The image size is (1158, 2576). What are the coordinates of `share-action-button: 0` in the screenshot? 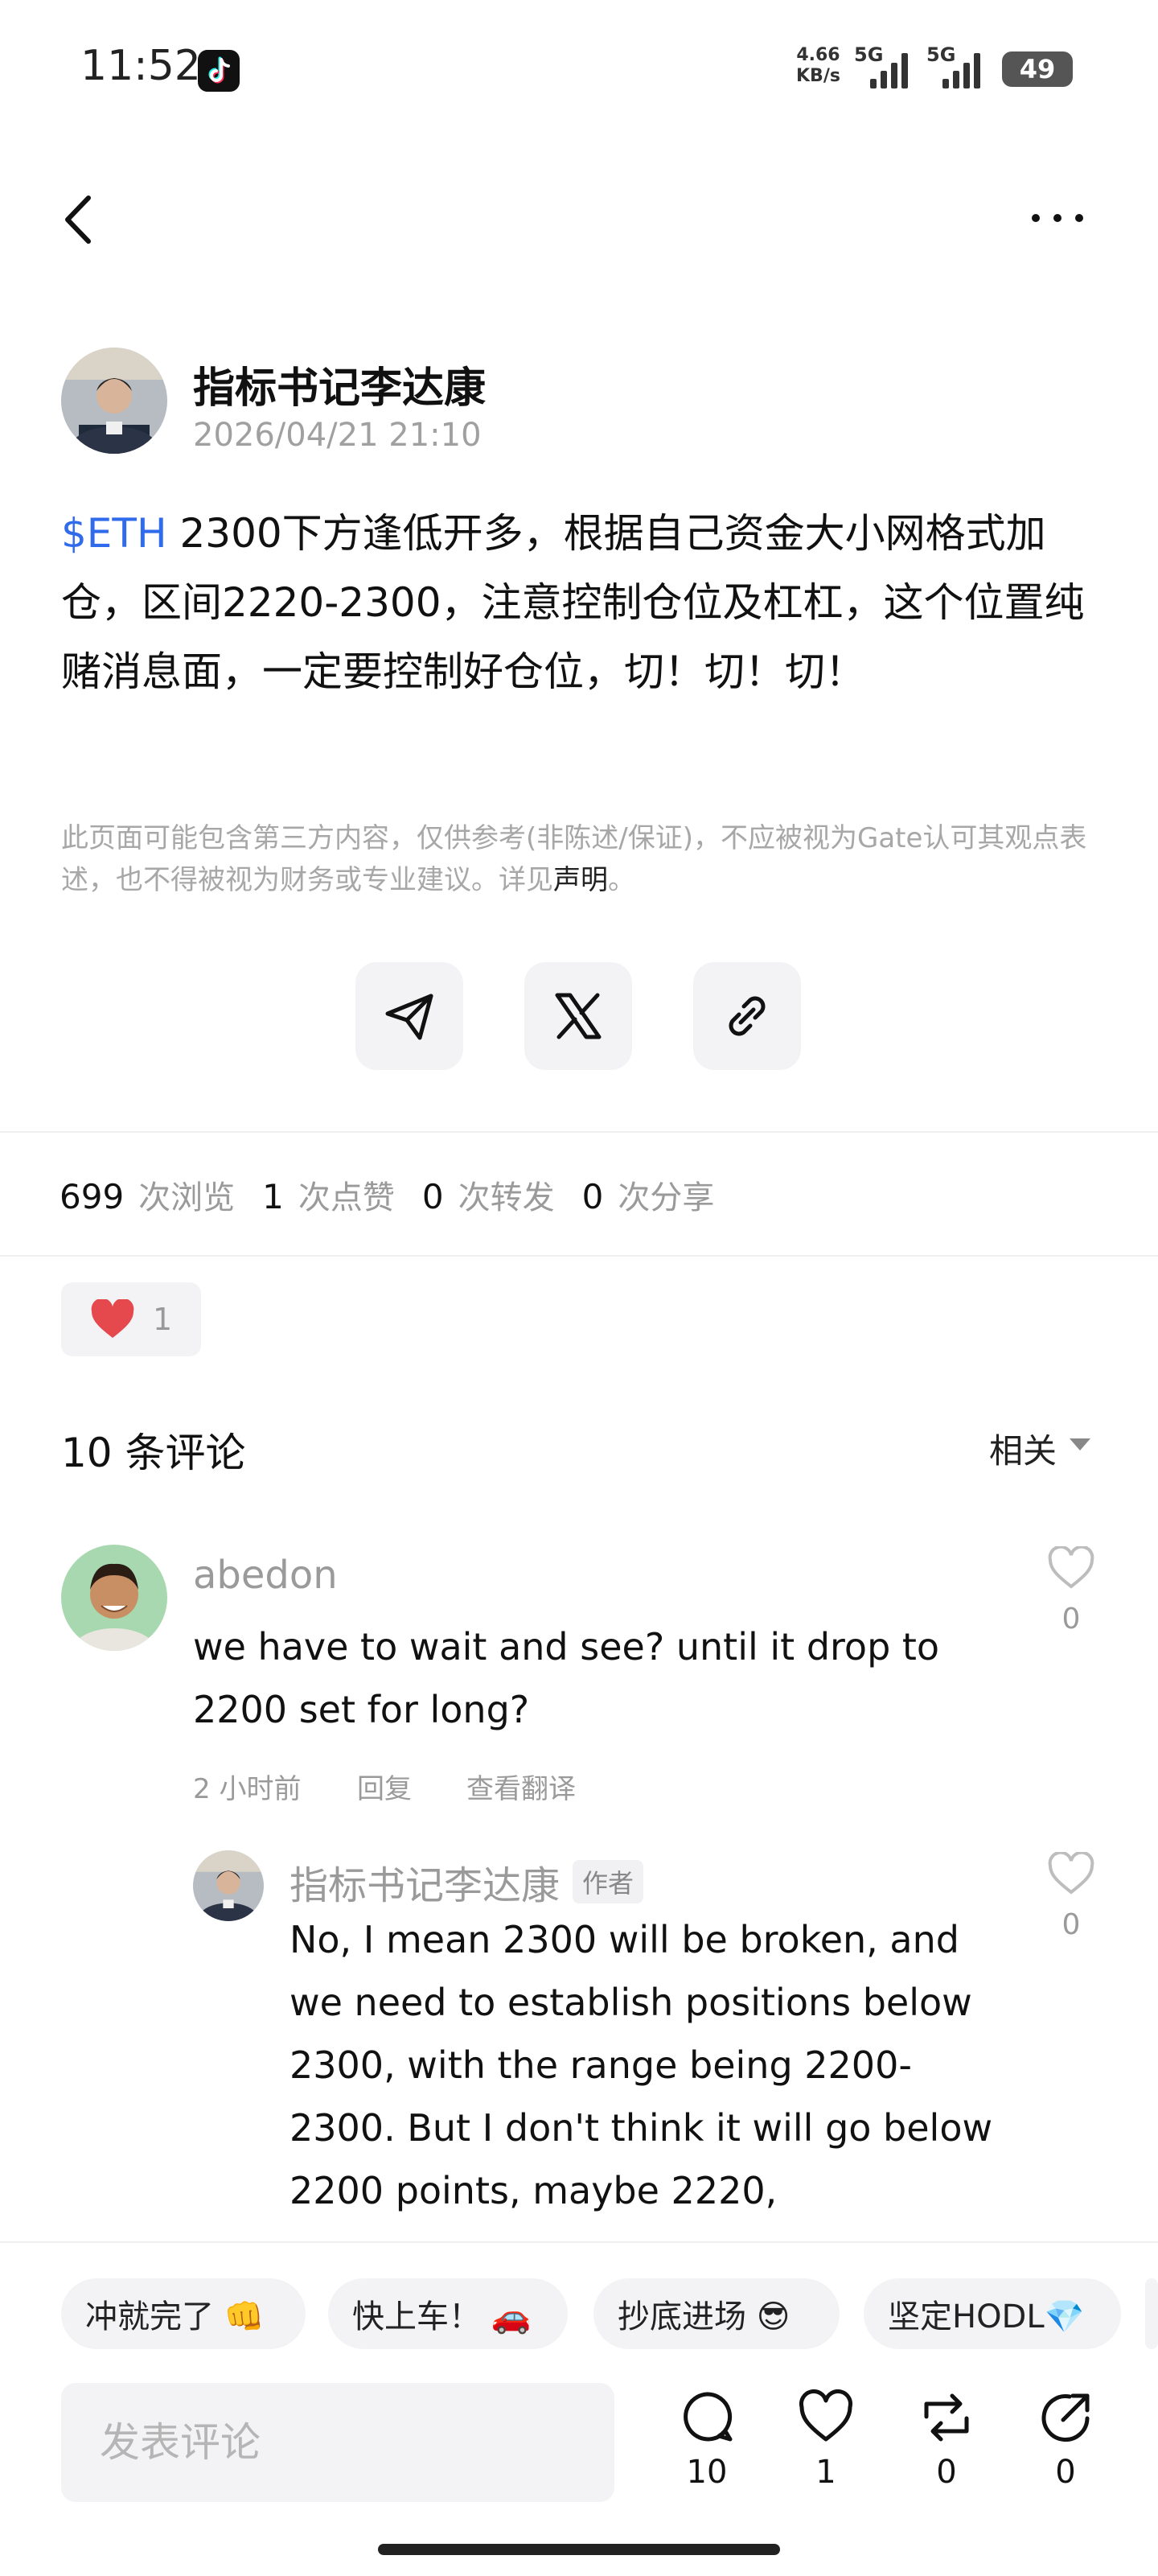 It's located at (1065, 2440).